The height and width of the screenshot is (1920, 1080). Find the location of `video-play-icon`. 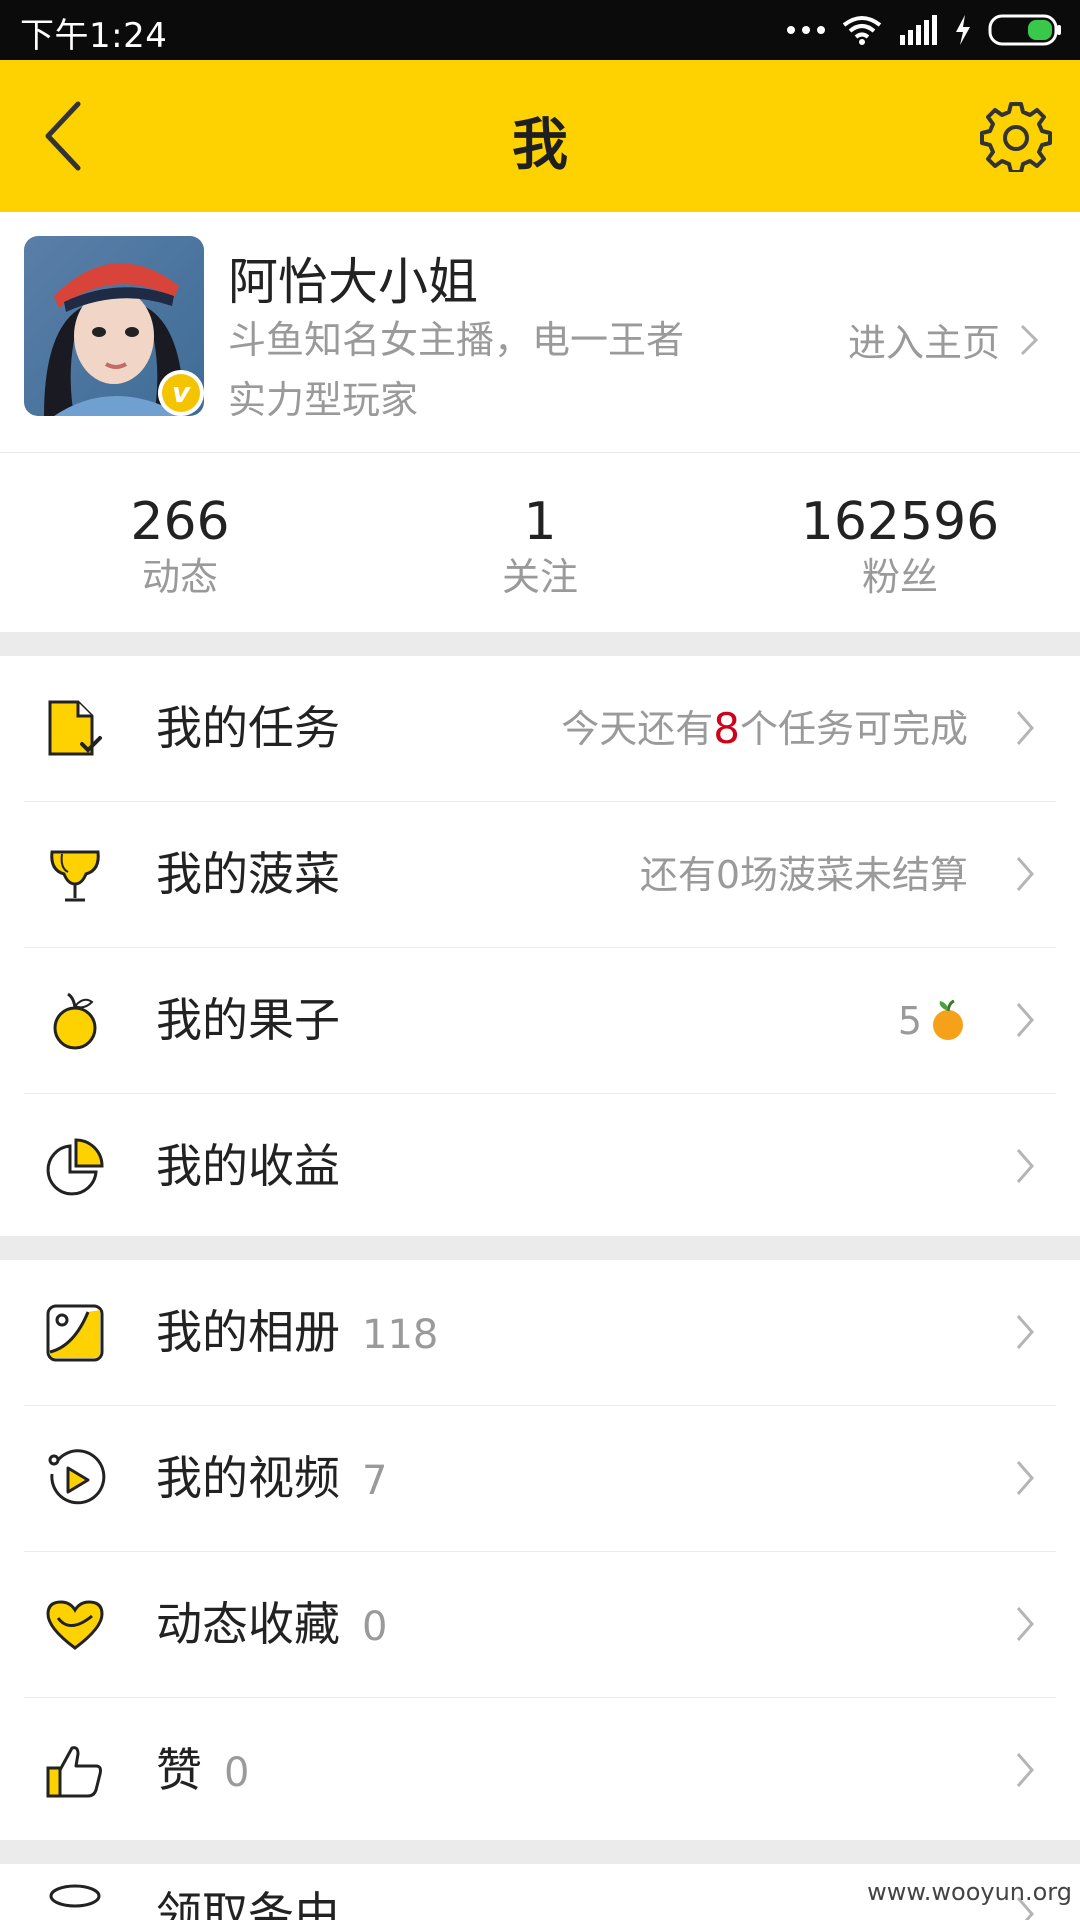

video-play-icon is located at coordinates (77, 1477).